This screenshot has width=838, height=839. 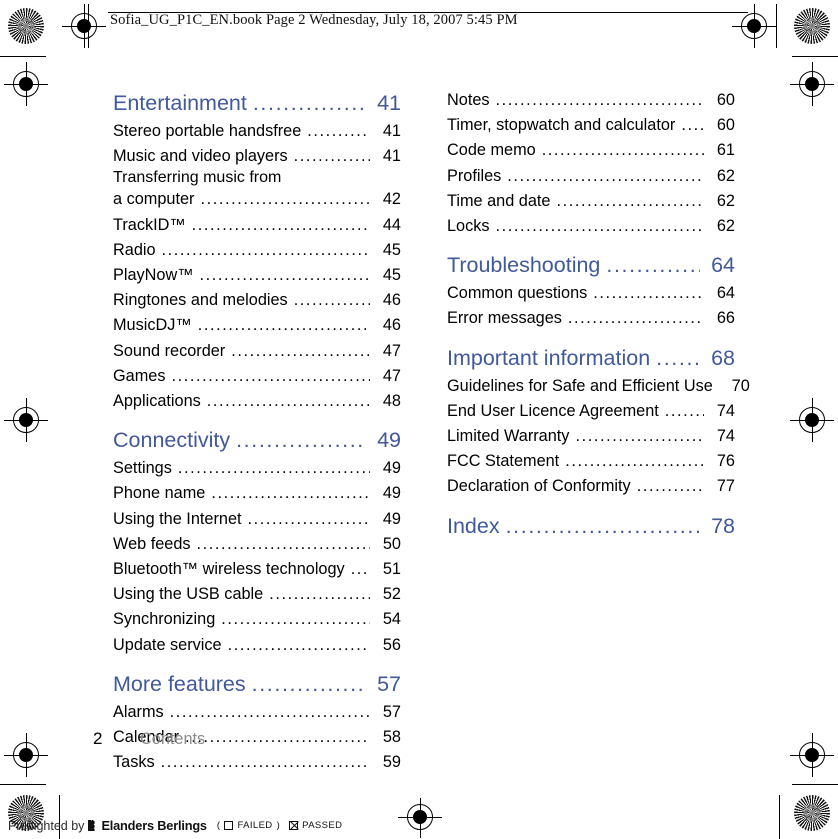 What do you see at coordinates (173, 739) in the screenshot?
I see `footer-section-label: Contents` at bounding box center [173, 739].